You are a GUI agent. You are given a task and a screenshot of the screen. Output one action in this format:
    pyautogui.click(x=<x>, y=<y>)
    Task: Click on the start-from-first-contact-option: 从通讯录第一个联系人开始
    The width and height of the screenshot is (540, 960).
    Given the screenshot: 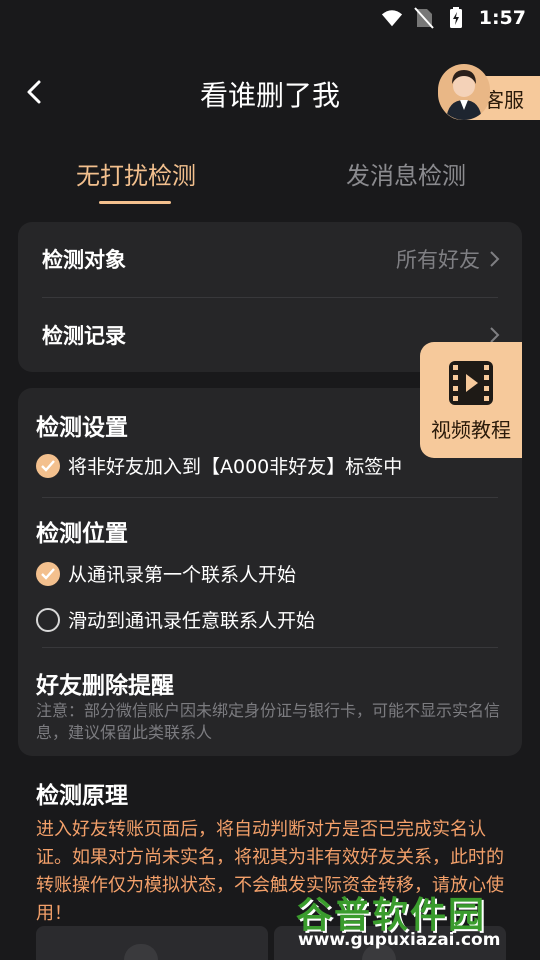 What is the action you would take?
    pyautogui.click(x=166, y=573)
    